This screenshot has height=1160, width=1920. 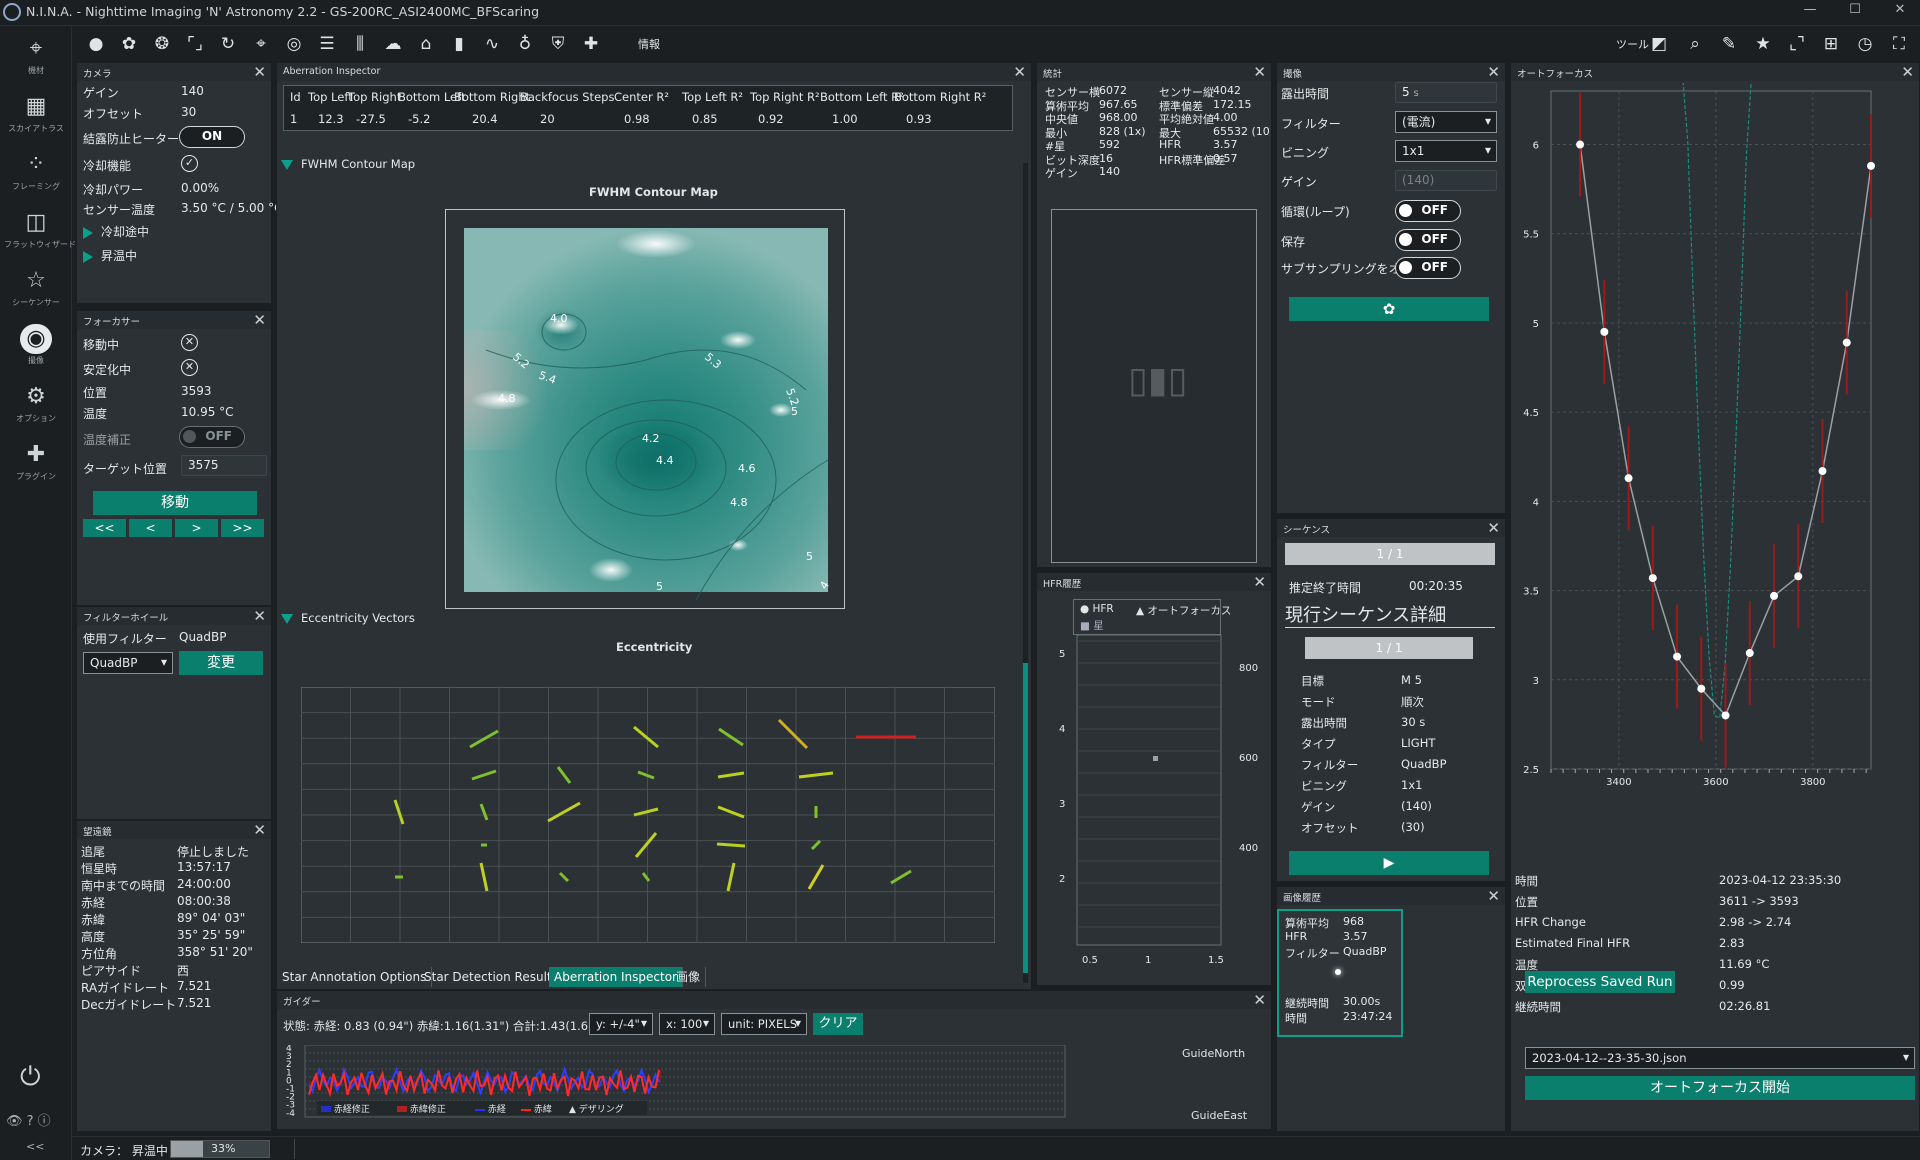 I want to click on temp-comp-toggle: OFF, so click(x=212, y=437).